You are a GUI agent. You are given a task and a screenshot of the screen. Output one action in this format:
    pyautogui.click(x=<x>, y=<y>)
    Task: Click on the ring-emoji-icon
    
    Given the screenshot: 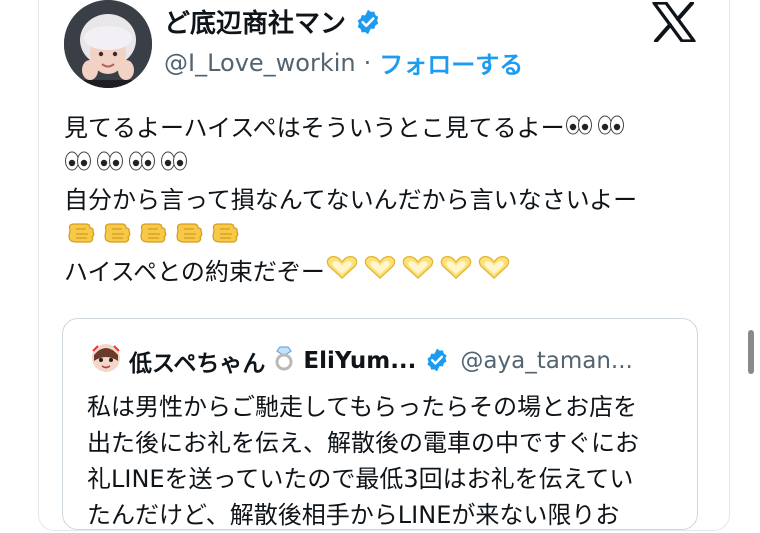 What is the action you would take?
    pyautogui.click(x=284, y=361)
    